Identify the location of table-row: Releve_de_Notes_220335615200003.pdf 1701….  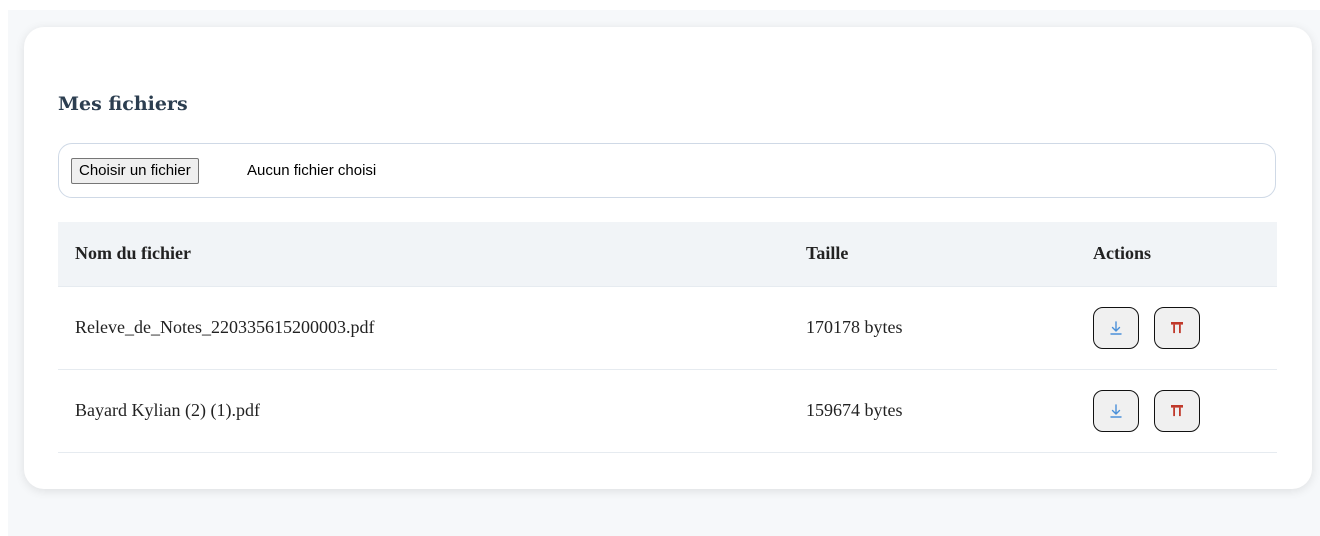
(667, 328).